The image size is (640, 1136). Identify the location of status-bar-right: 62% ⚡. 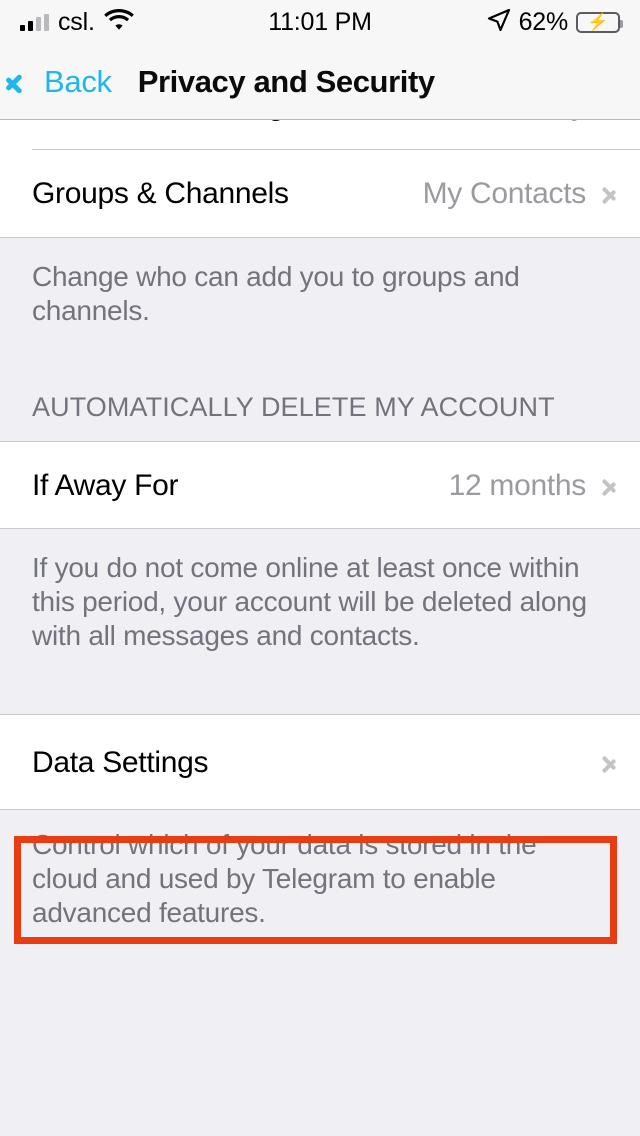
(497, 22).